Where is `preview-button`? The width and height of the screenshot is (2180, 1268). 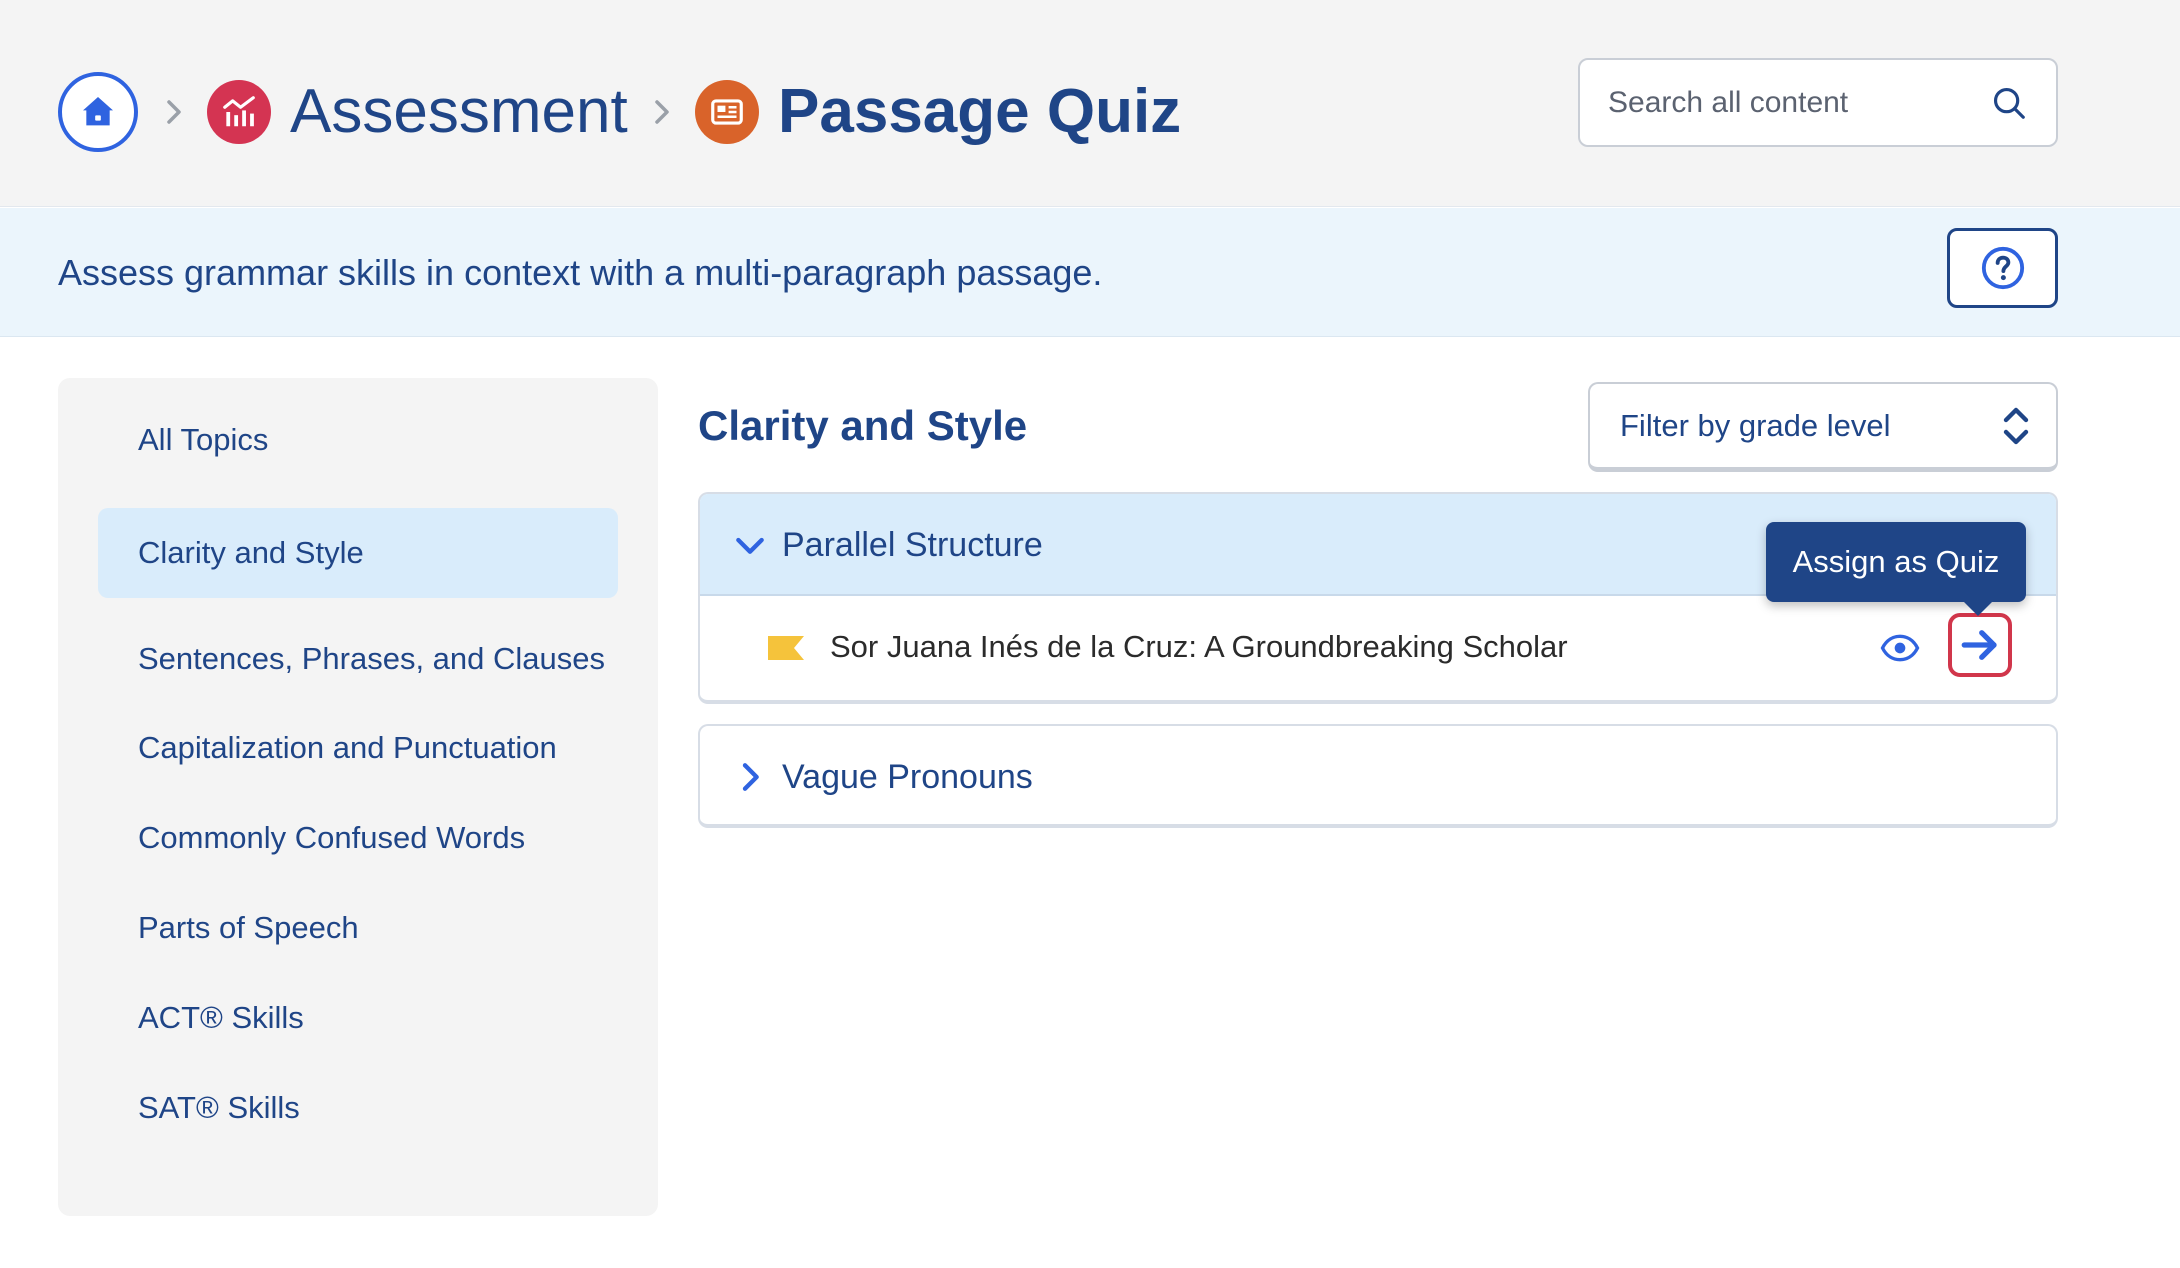
preview-button is located at coordinates (1900, 648).